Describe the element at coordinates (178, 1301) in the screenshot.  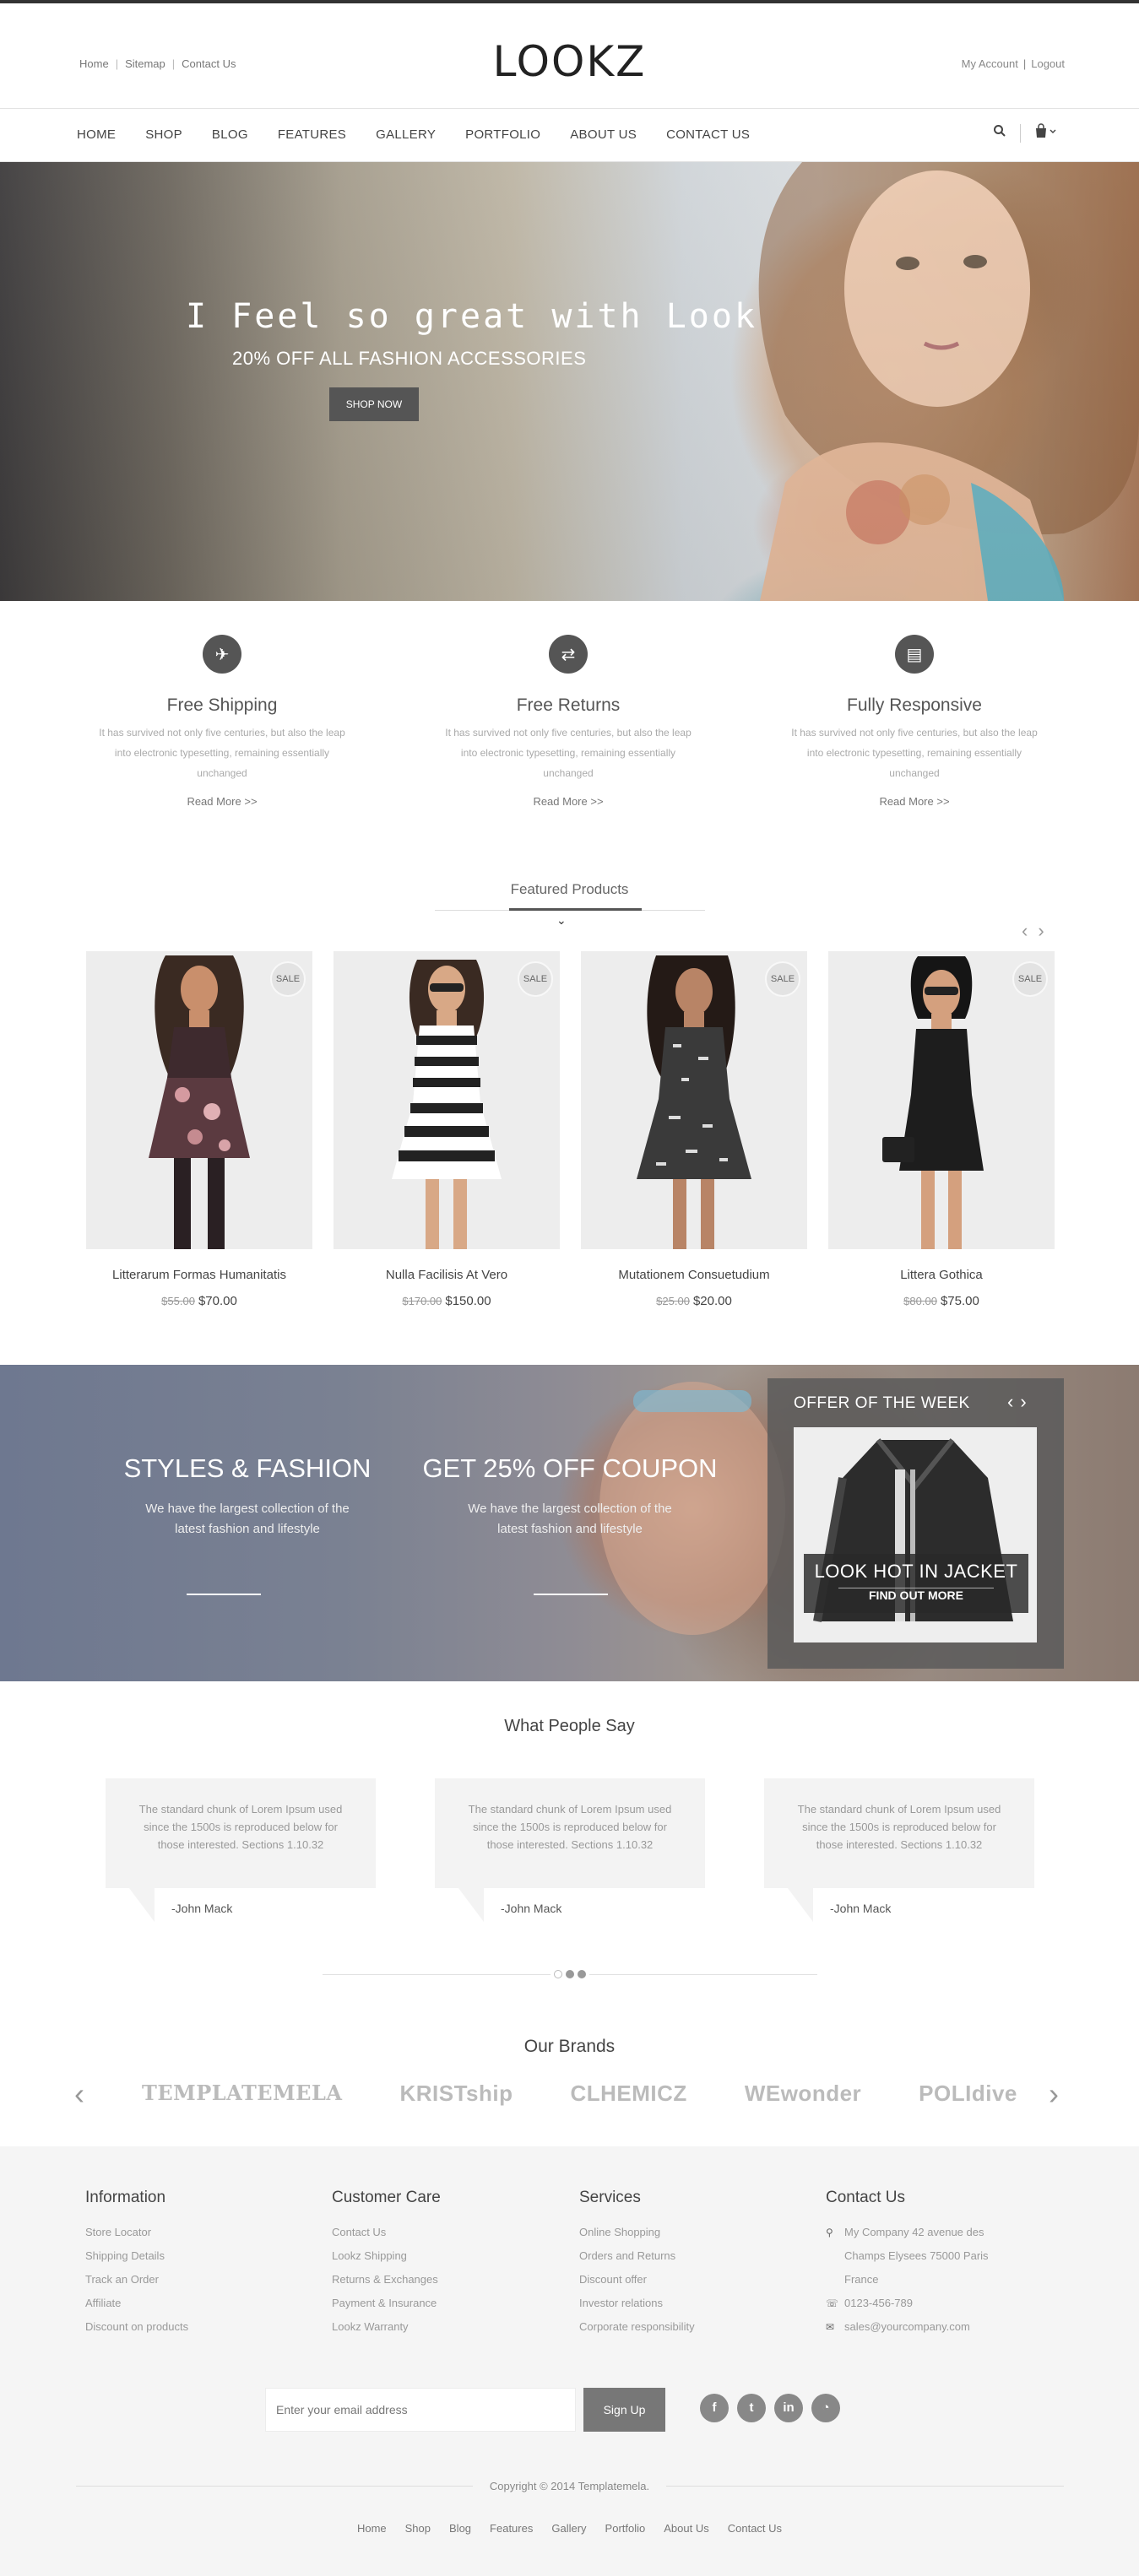
I see `old-price: $55.00` at that location.